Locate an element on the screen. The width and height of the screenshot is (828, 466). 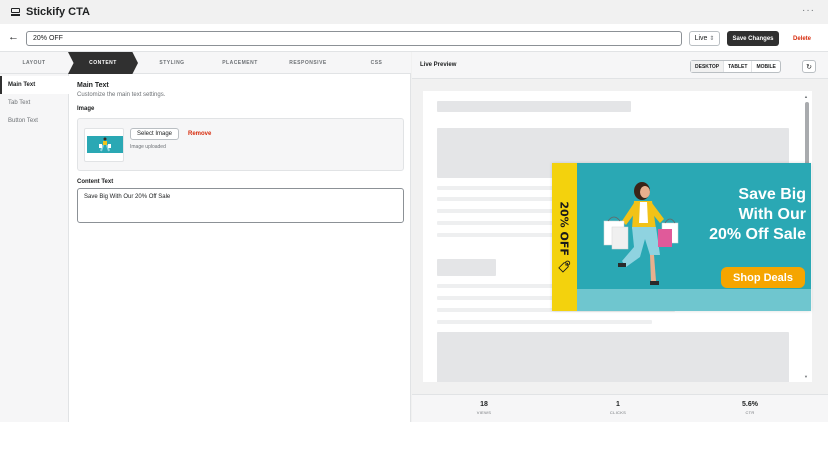
content-text-label: Content Text is located at coordinates (95, 182).